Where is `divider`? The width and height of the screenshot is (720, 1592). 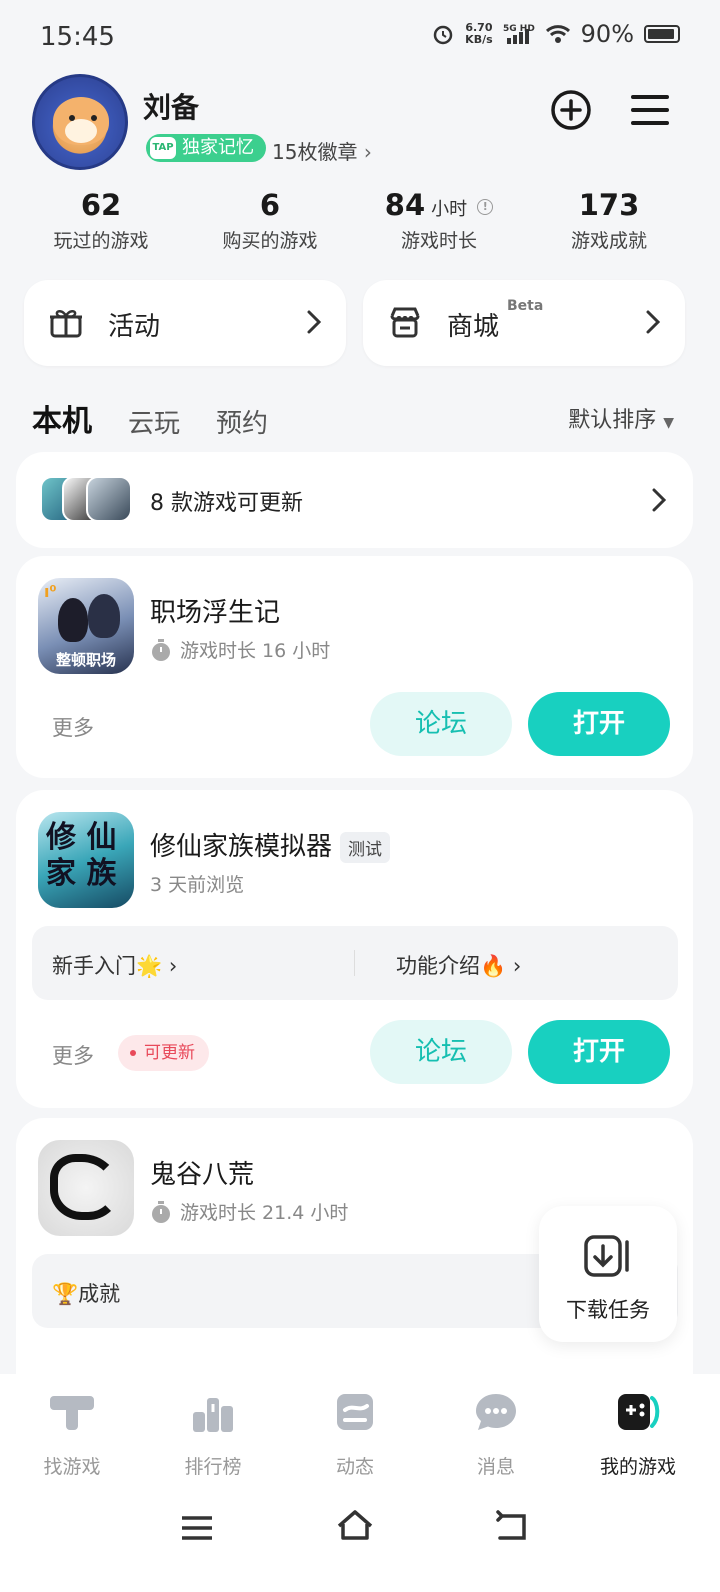 divider is located at coordinates (354, 963).